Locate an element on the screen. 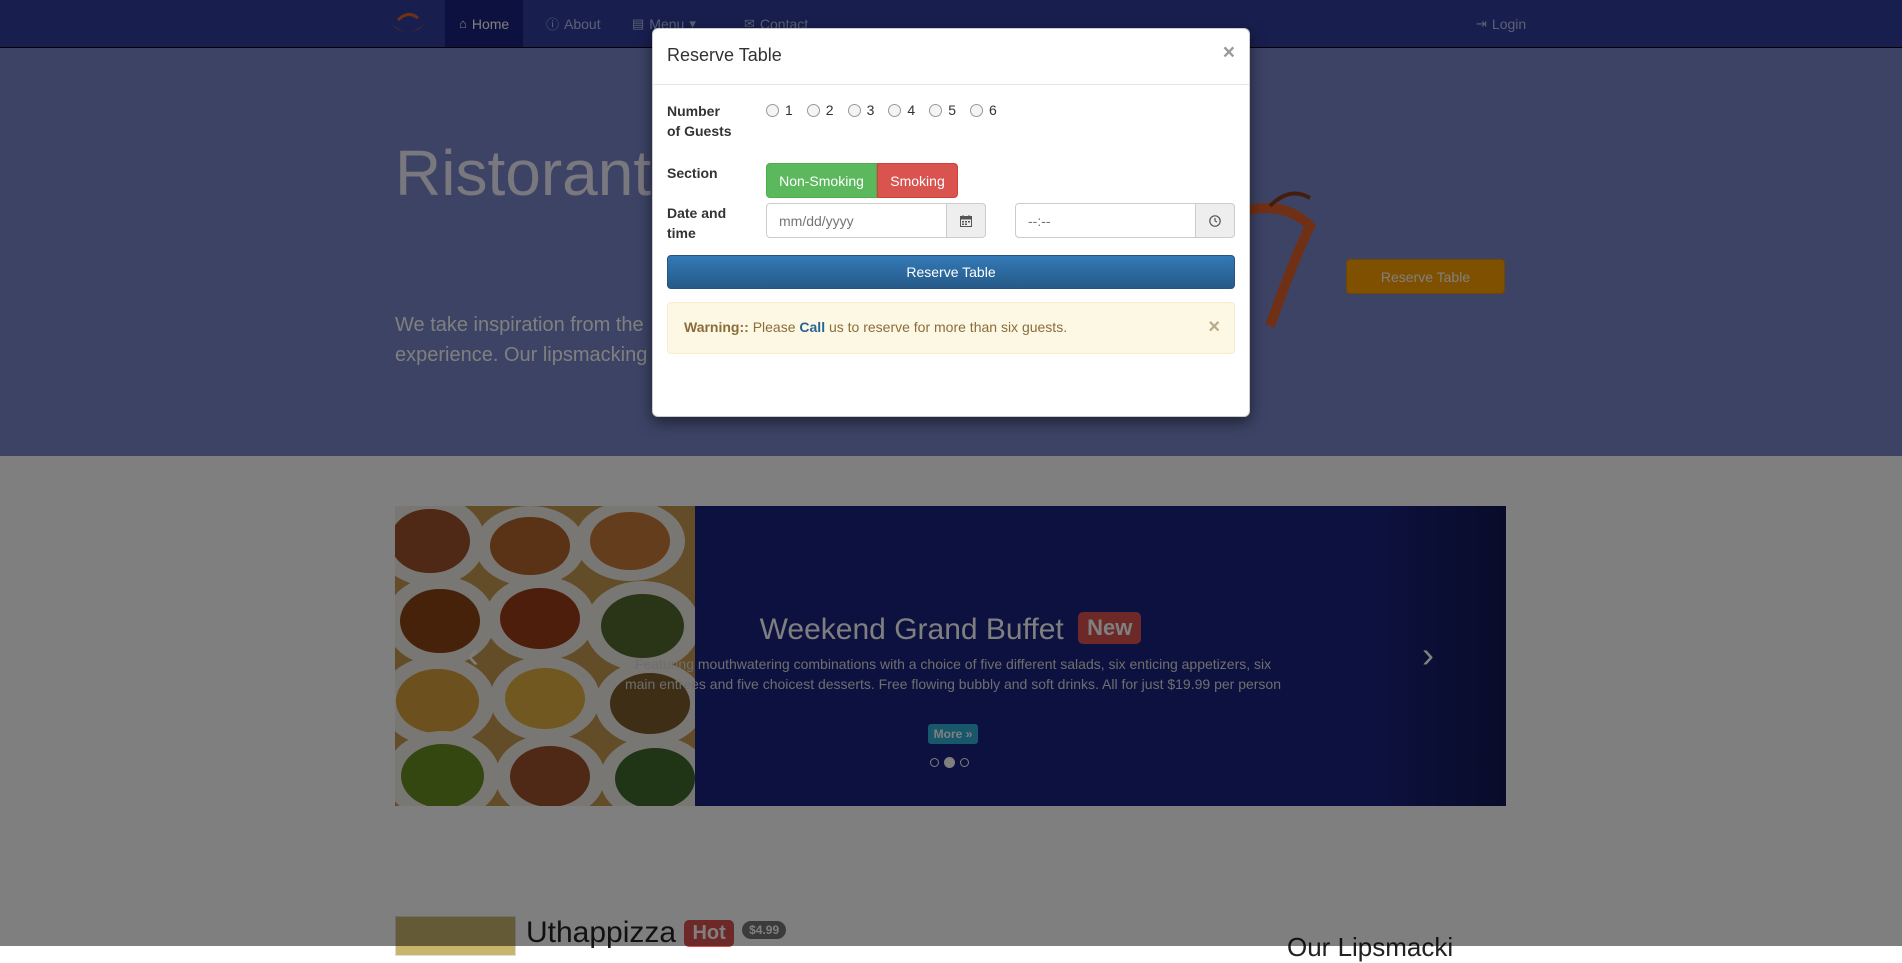 The image size is (1902, 963). guests-label-line2: of Guests is located at coordinates (699, 131).